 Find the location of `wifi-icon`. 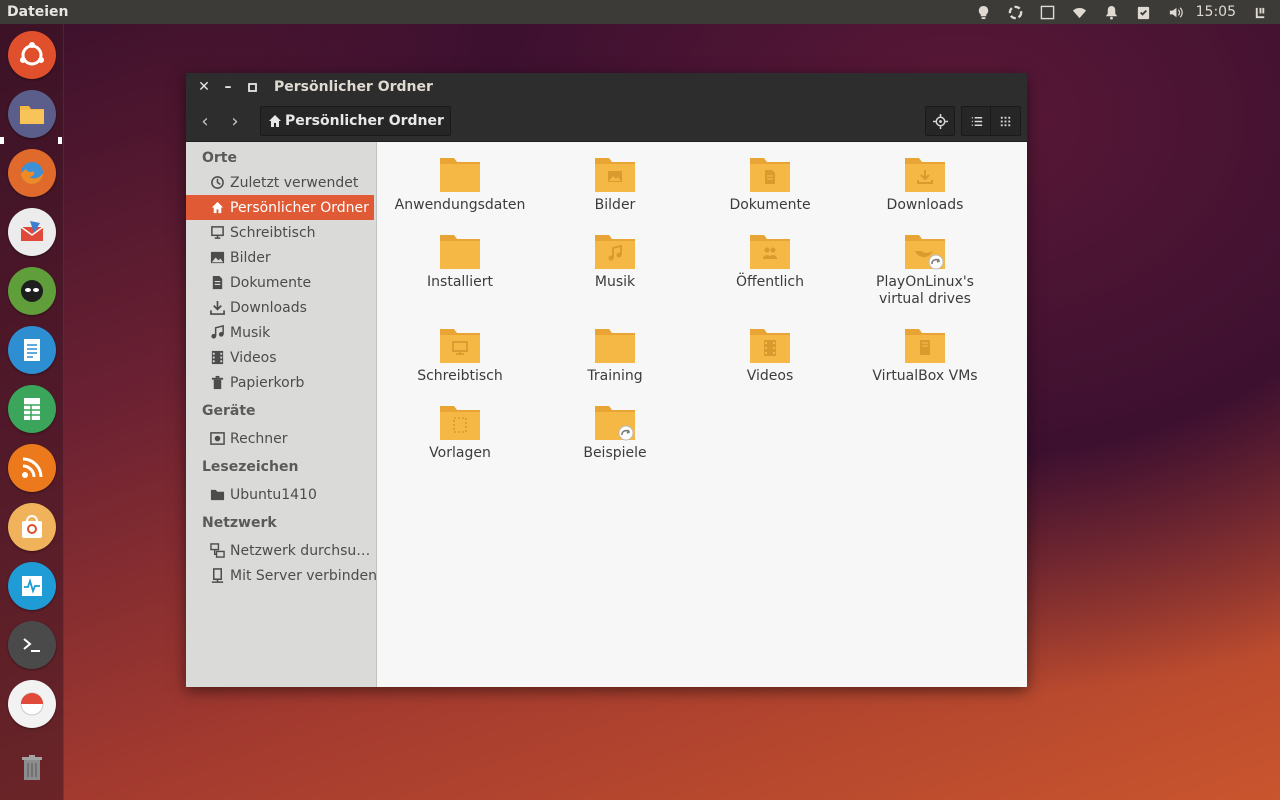

wifi-icon is located at coordinates (1080, 12).